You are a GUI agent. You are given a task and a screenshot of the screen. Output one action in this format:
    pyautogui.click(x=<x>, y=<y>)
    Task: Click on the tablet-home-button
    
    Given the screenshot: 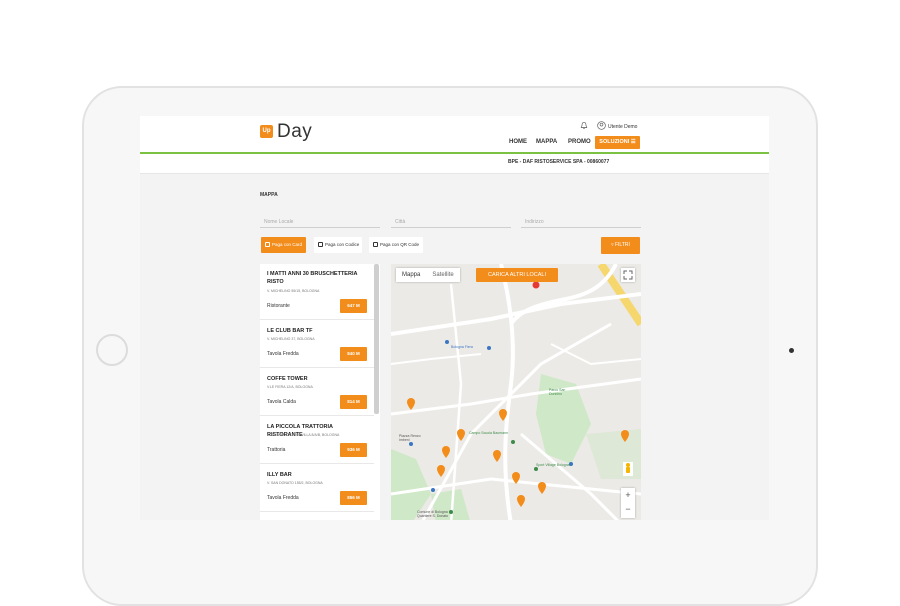 What is the action you would take?
    pyautogui.click(x=112, y=350)
    